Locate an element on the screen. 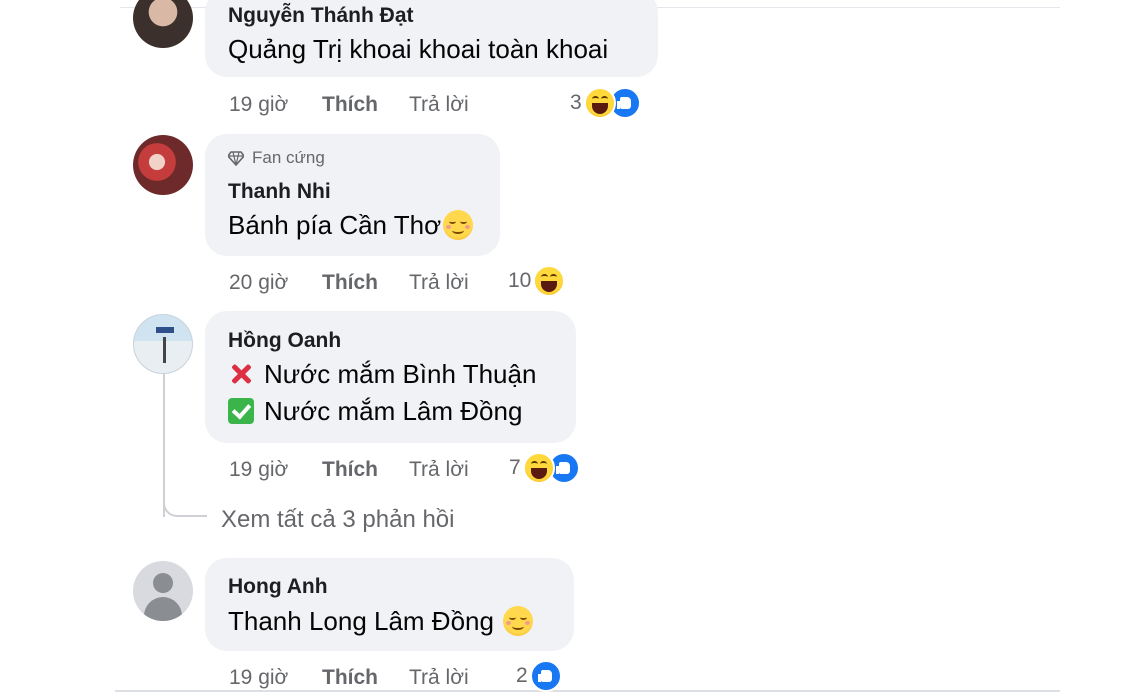 Image resolution: width=1134 pixels, height=696 pixels. comment-bubble: Hong Anh Thanh Long Lâm Đồng is located at coordinates (389, 604).